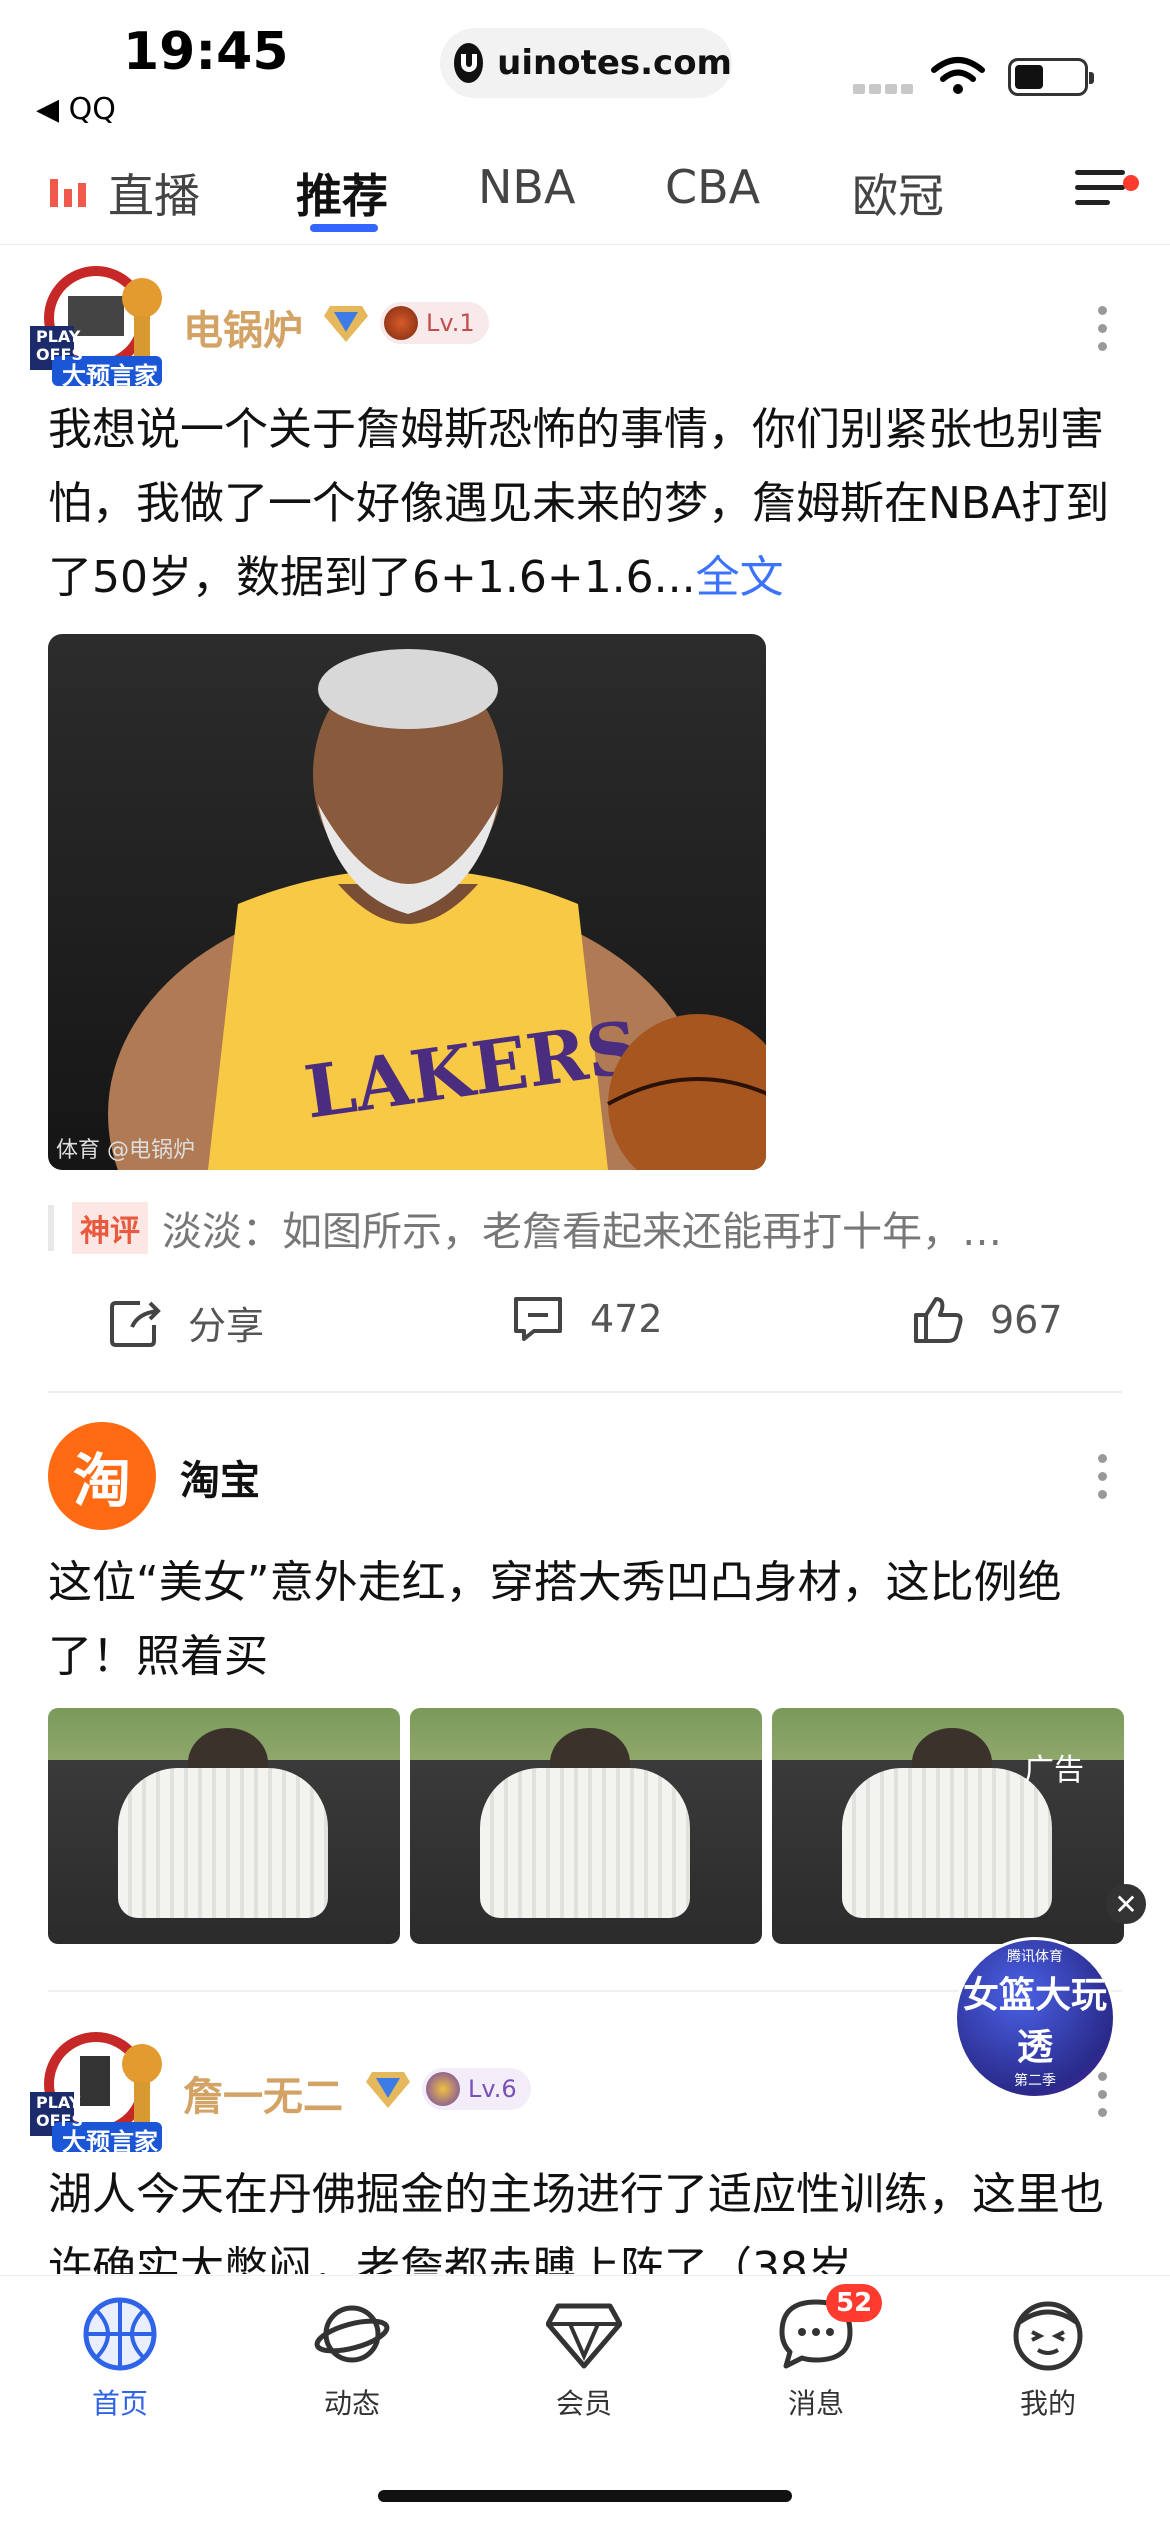  I want to click on planet-icon, so click(352, 2334).